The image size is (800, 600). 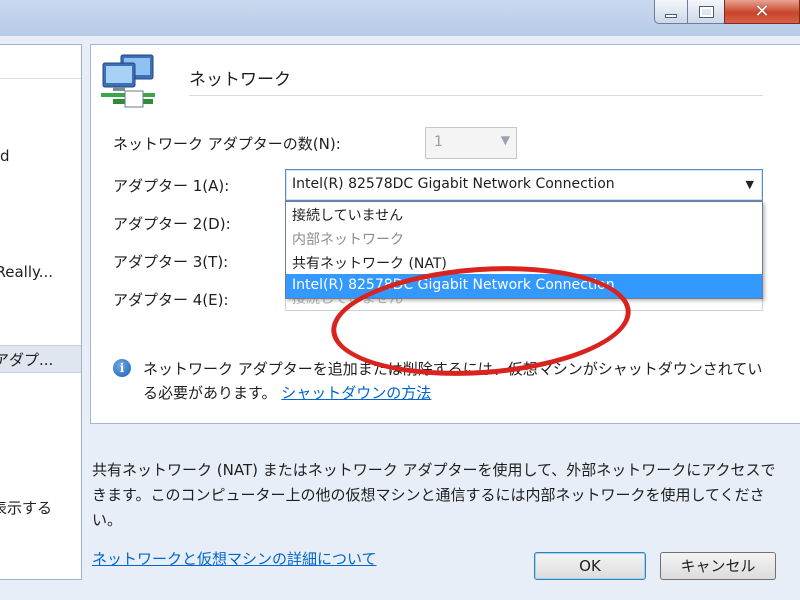 What do you see at coordinates (240, 80) in the screenshot?
I see `section-title: ネットワーク` at bounding box center [240, 80].